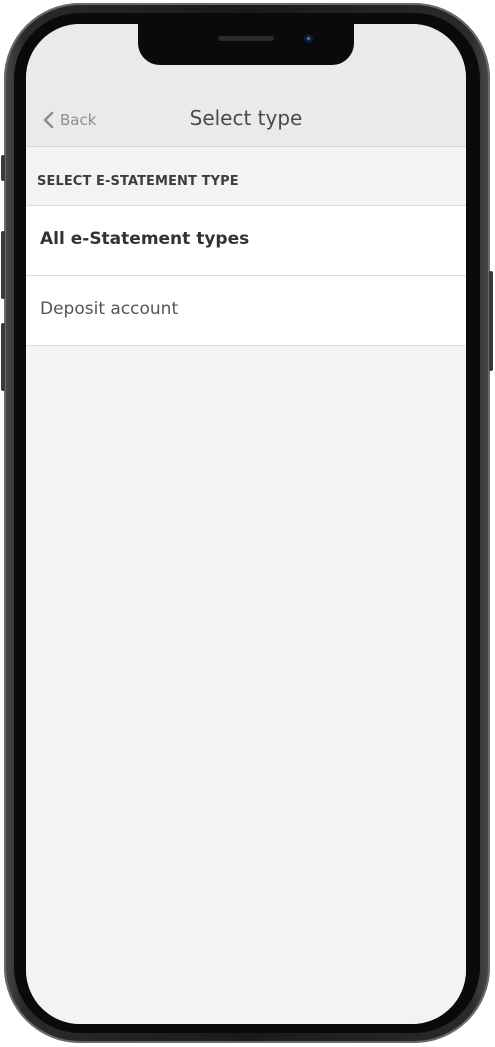 The width and height of the screenshot is (495, 1047). What do you see at coordinates (138, 181) in the screenshot?
I see `section-header-label: SELECT E-STATEMENT TYPE` at bounding box center [138, 181].